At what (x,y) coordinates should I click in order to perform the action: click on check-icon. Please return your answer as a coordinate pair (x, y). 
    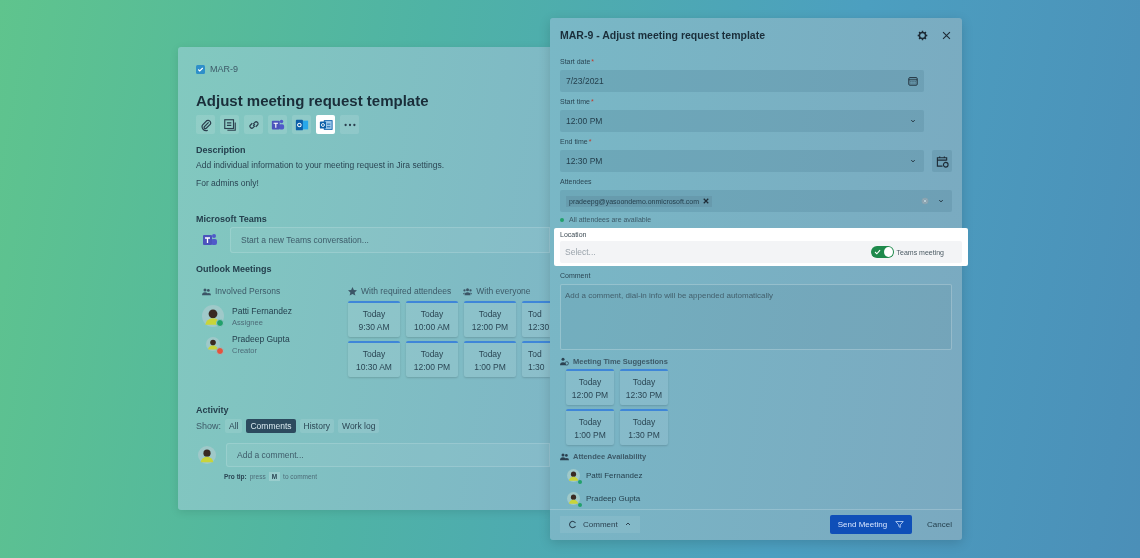
    Looking at the image, I should click on (877, 252).